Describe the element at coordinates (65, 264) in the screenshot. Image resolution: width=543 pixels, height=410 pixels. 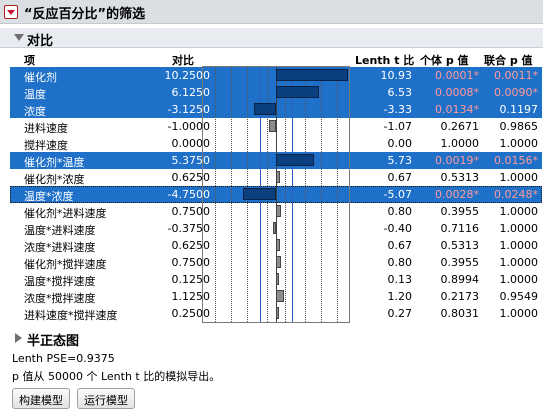
I see `term-cell: 催化剂*搅拌速度` at that location.